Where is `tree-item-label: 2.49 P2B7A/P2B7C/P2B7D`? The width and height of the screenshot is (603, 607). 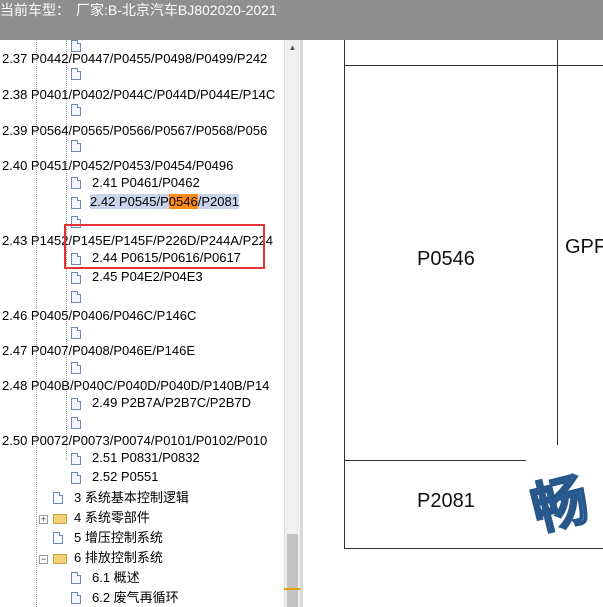 tree-item-label: 2.49 P2B7A/P2B7C/P2B7D is located at coordinates (171, 402).